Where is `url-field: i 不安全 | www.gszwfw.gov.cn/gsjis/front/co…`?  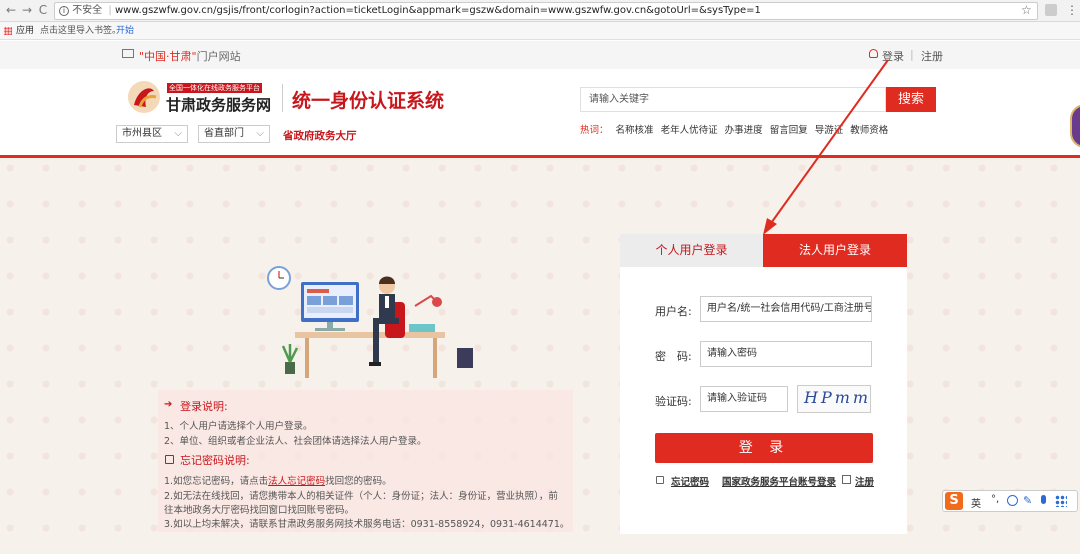
url-field: i 不安全 | www.gszwfw.gov.cn/gsjis/front/co… is located at coordinates (546, 11).